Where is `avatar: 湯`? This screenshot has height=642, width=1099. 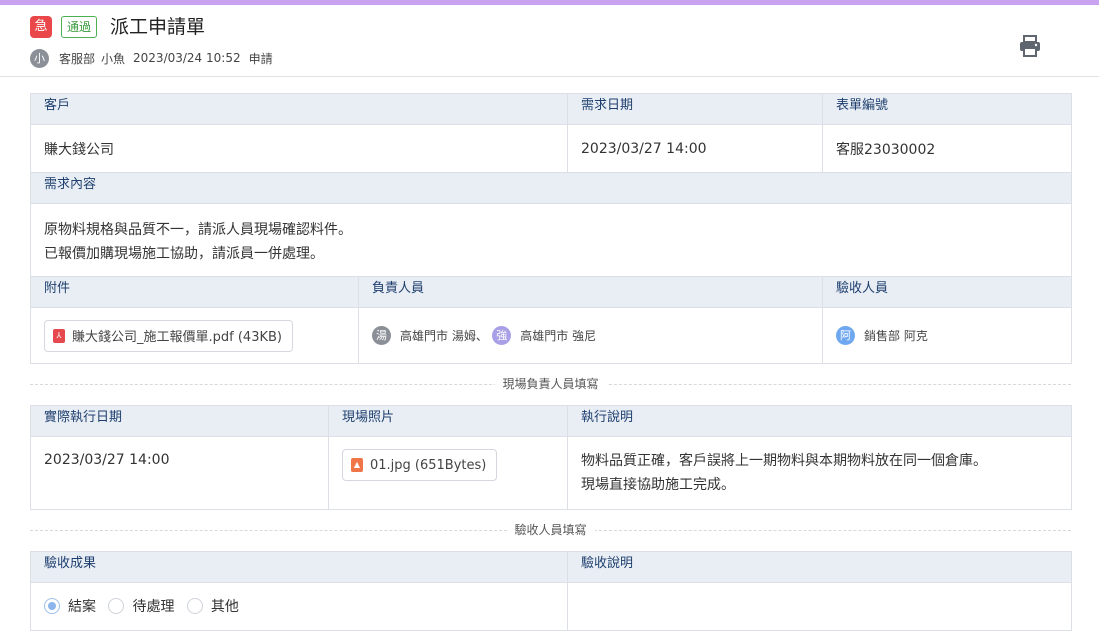
avatar: 湯 is located at coordinates (381, 335).